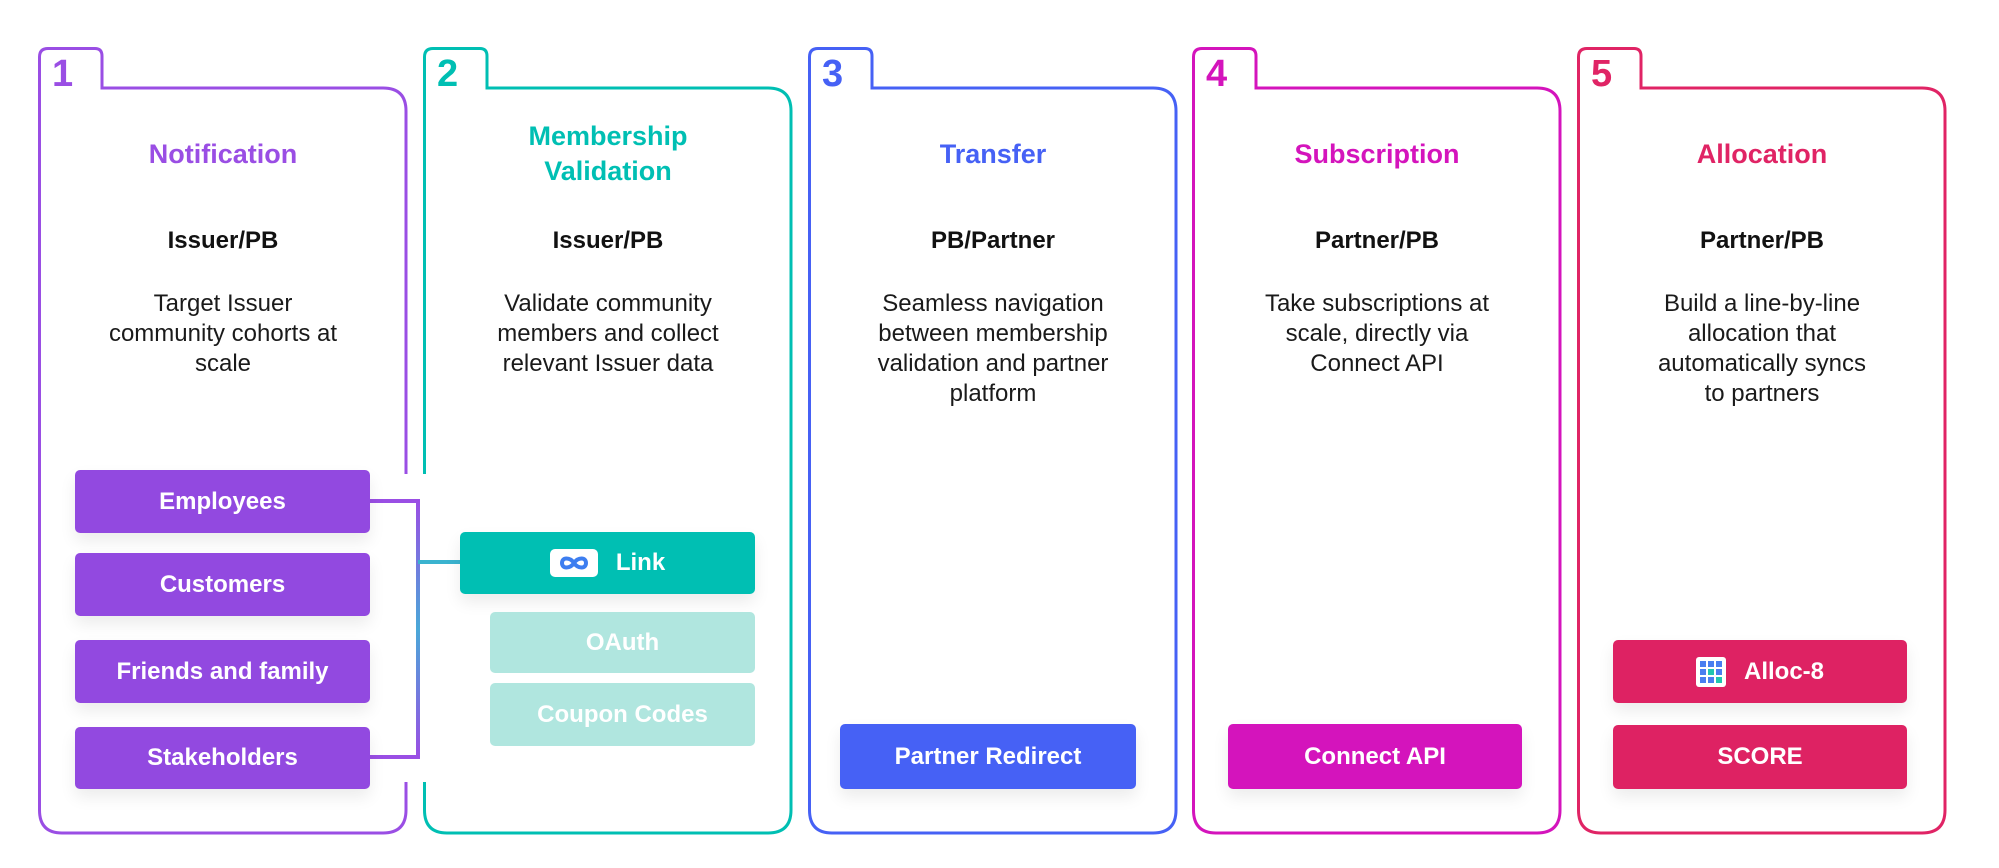 The image size is (1999, 868). I want to click on infinity-icon, so click(573, 563).